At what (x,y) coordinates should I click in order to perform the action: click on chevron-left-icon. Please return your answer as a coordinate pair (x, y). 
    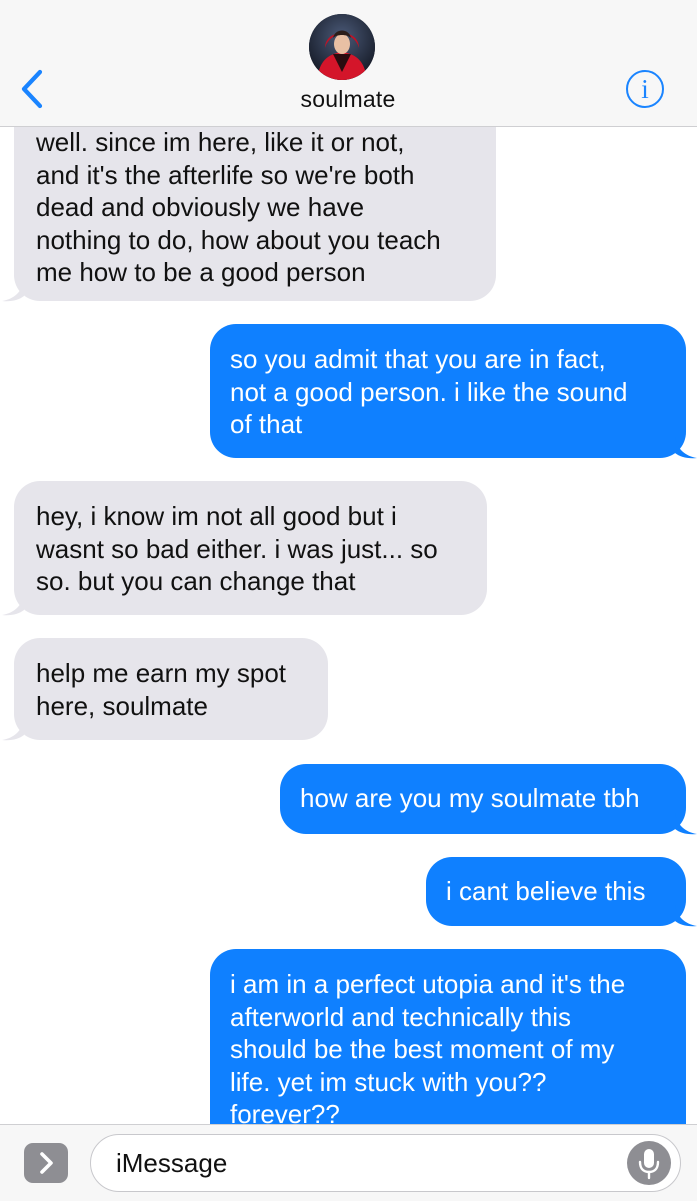
    Looking at the image, I should click on (32, 89).